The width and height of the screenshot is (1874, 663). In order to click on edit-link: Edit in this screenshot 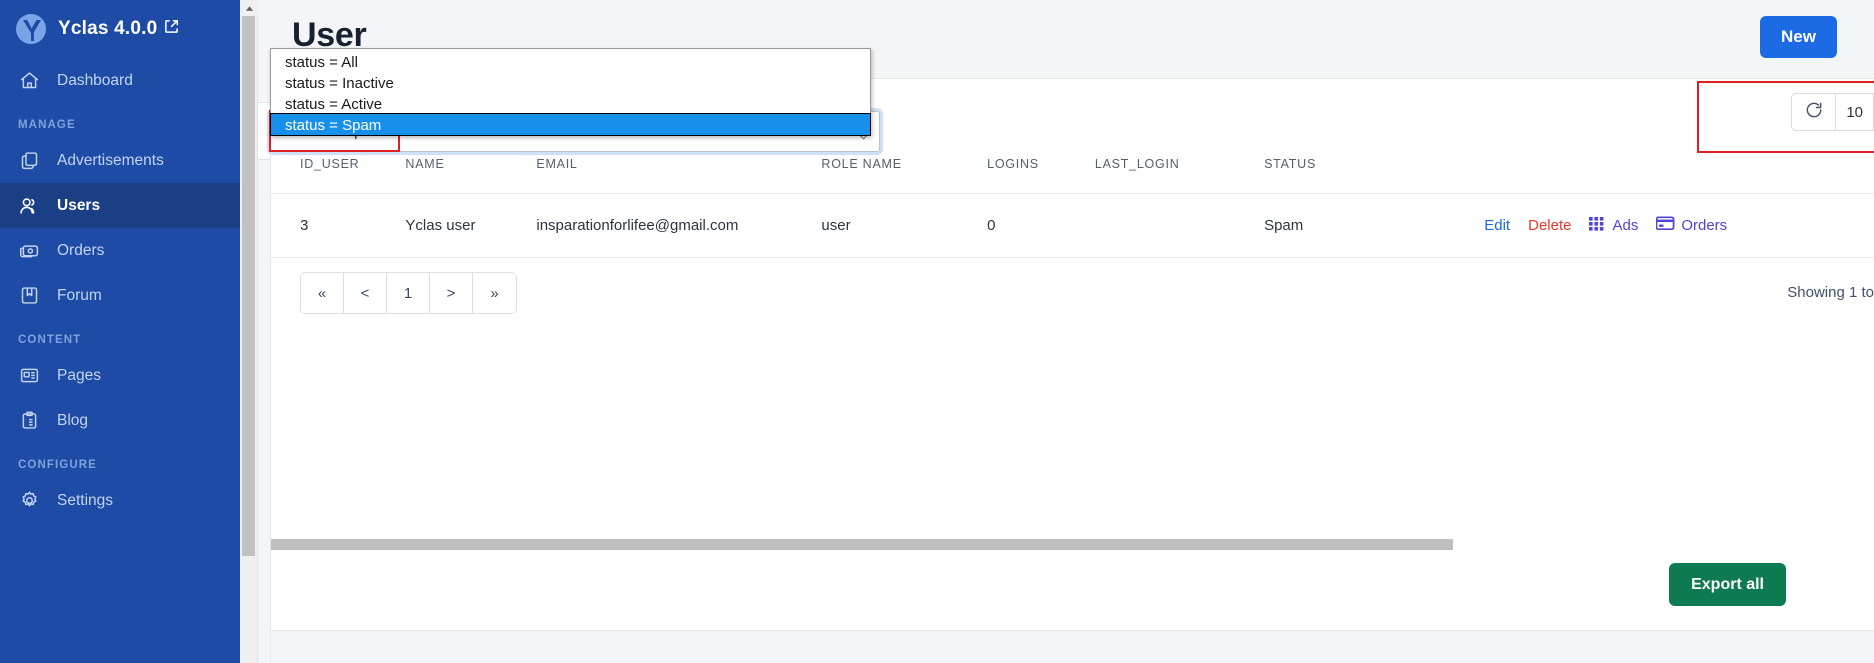, I will do `click(1497, 225)`.